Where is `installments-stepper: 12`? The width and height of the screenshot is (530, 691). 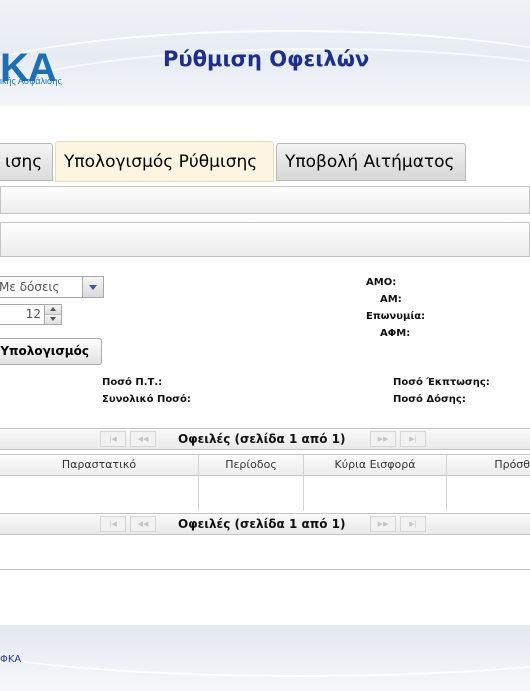 installments-stepper: 12 is located at coordinates (31, 314).